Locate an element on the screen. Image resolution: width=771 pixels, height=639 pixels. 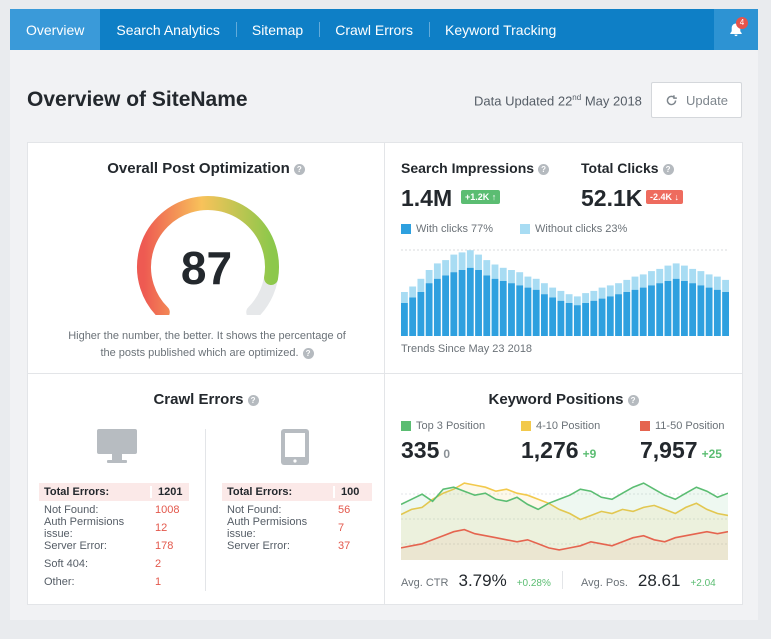
avg-ctr-stat: Avg. CTR 3.79% +0.28% is located at coordinates (476, 580).